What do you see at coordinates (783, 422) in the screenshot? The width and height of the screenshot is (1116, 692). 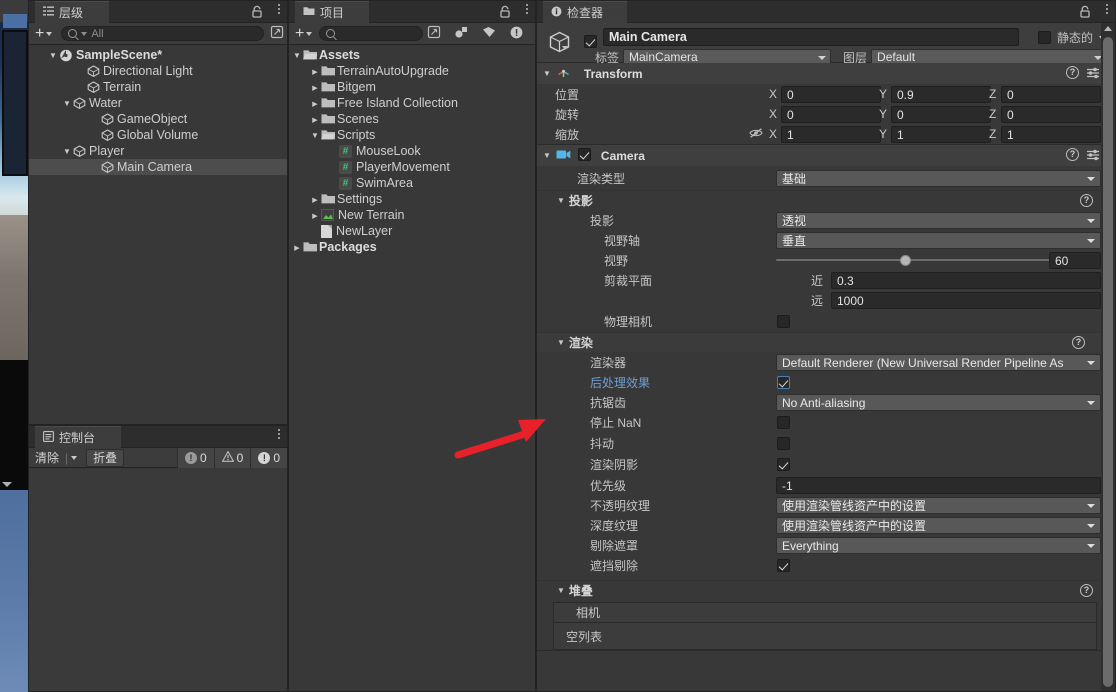 I see `stop-nan-checkbox` at bounding box center [783, 422].